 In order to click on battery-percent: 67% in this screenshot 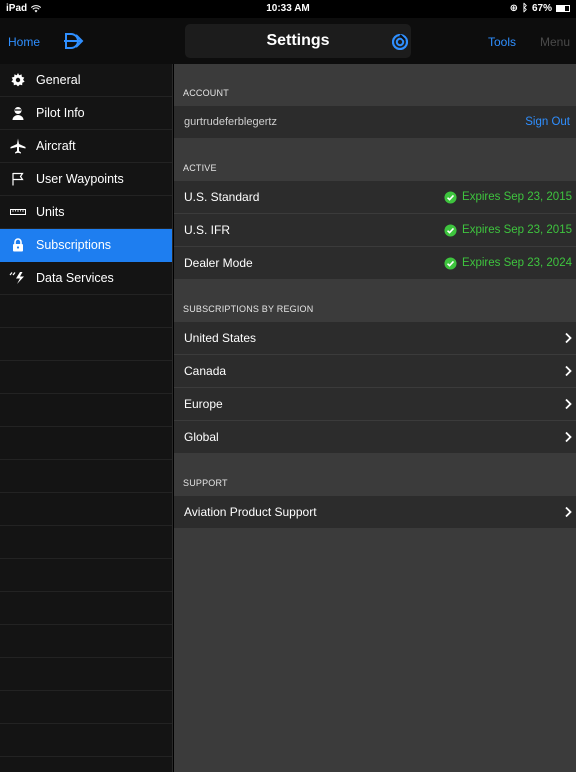, I will do `click(541, 8)`.